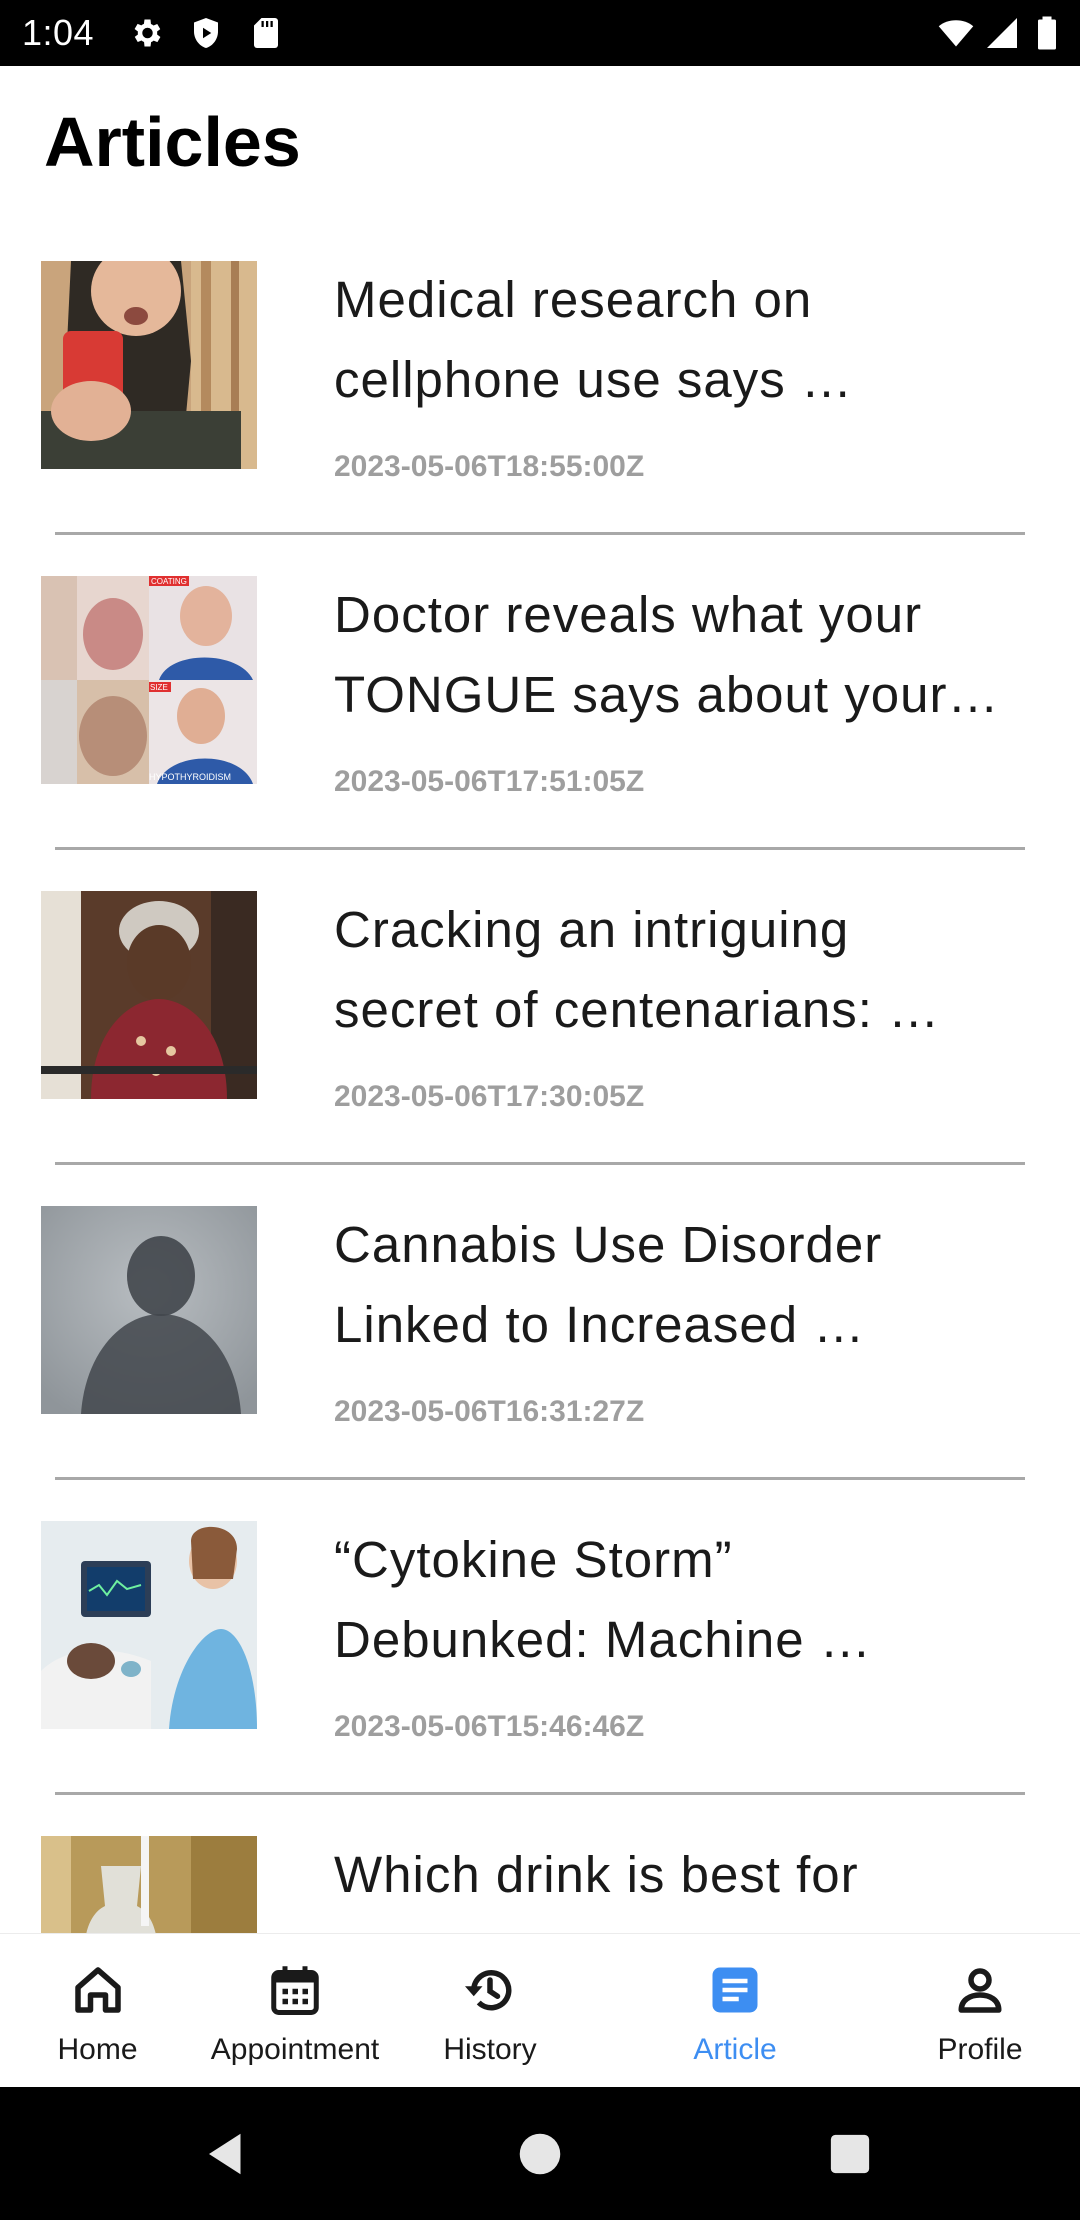 This screenshot has width=1080, height=2220. I want to click on cellular-signal-icon, so click(1002, 33).